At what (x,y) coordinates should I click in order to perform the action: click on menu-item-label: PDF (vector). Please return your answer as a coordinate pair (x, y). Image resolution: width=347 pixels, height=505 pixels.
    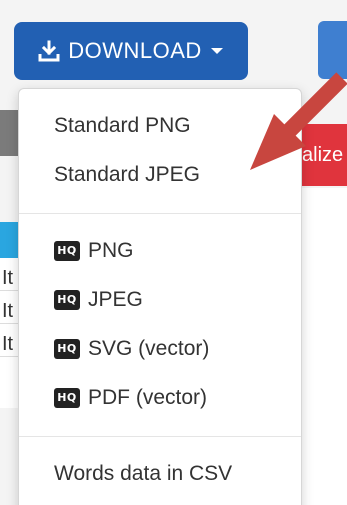
    Looking at the image, I should click on (148, 397).